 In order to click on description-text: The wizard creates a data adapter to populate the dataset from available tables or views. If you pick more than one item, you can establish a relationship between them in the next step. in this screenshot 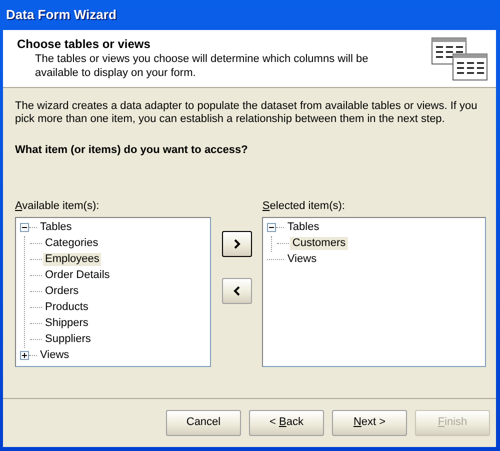, I will do `click(246, 113)`.